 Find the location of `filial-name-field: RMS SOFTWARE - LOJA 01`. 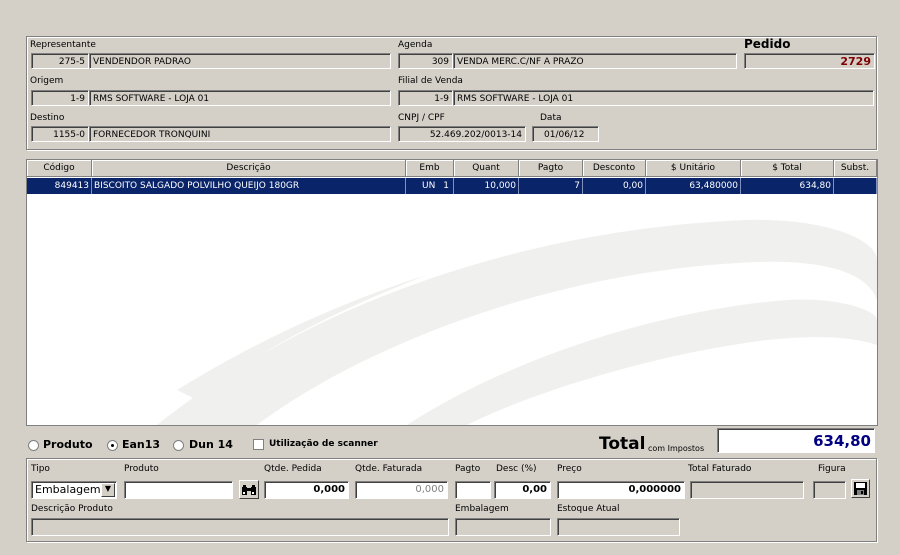

filial-name-field: RMS SOFTWARE - LOJA 01 is located at coordinates (663, 98).